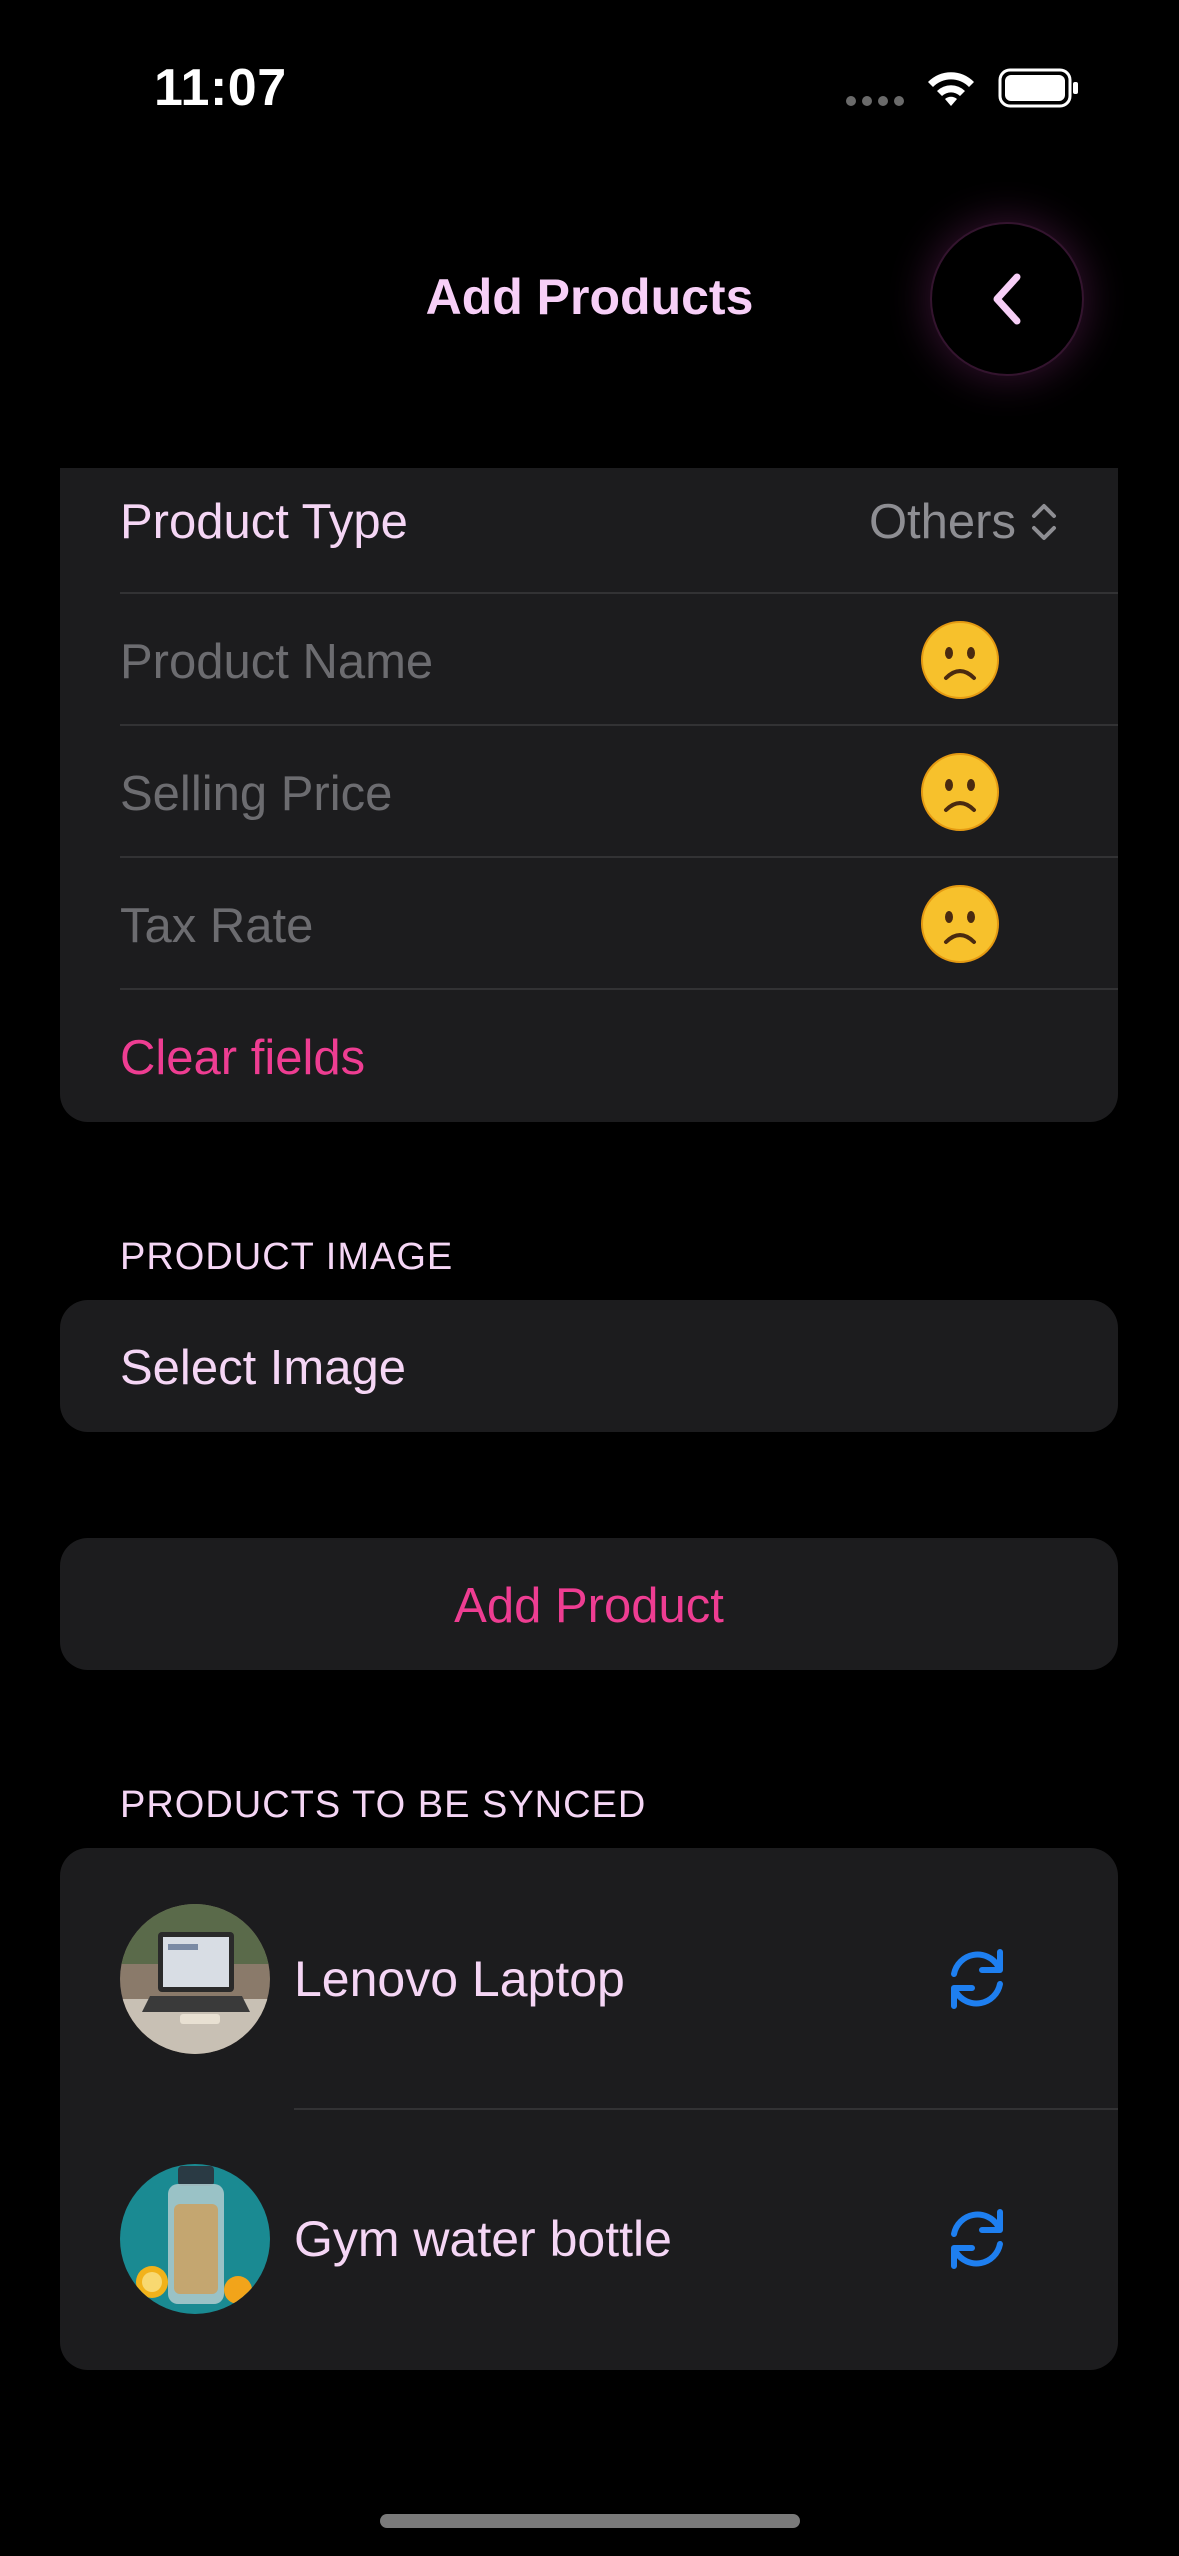 The height and width of the screenshot is (2556, 1179). I want to click on product-type-row: Product Type Others, so click(589, 531).